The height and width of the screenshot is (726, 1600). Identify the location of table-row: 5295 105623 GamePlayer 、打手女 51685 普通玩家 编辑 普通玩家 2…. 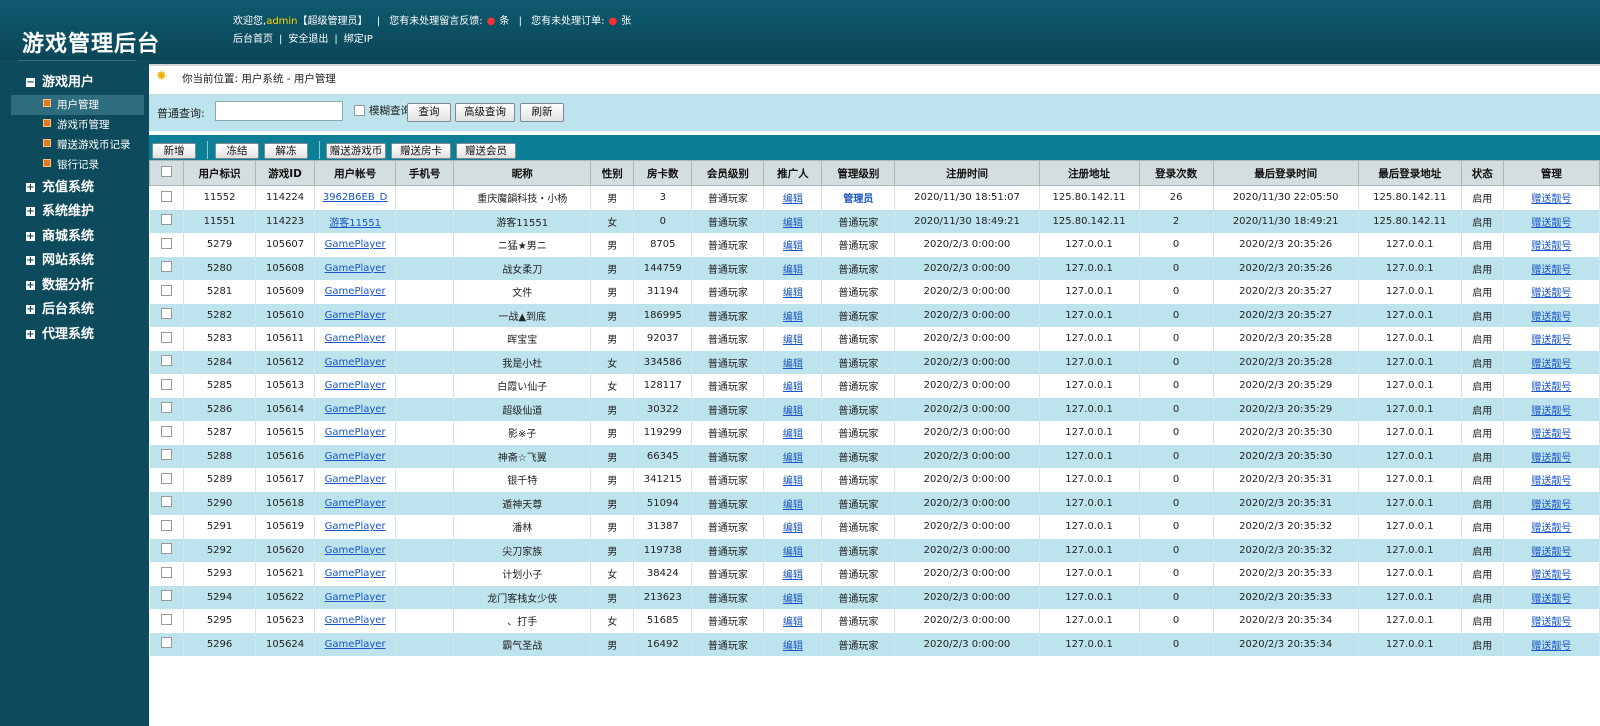
(874, 621).